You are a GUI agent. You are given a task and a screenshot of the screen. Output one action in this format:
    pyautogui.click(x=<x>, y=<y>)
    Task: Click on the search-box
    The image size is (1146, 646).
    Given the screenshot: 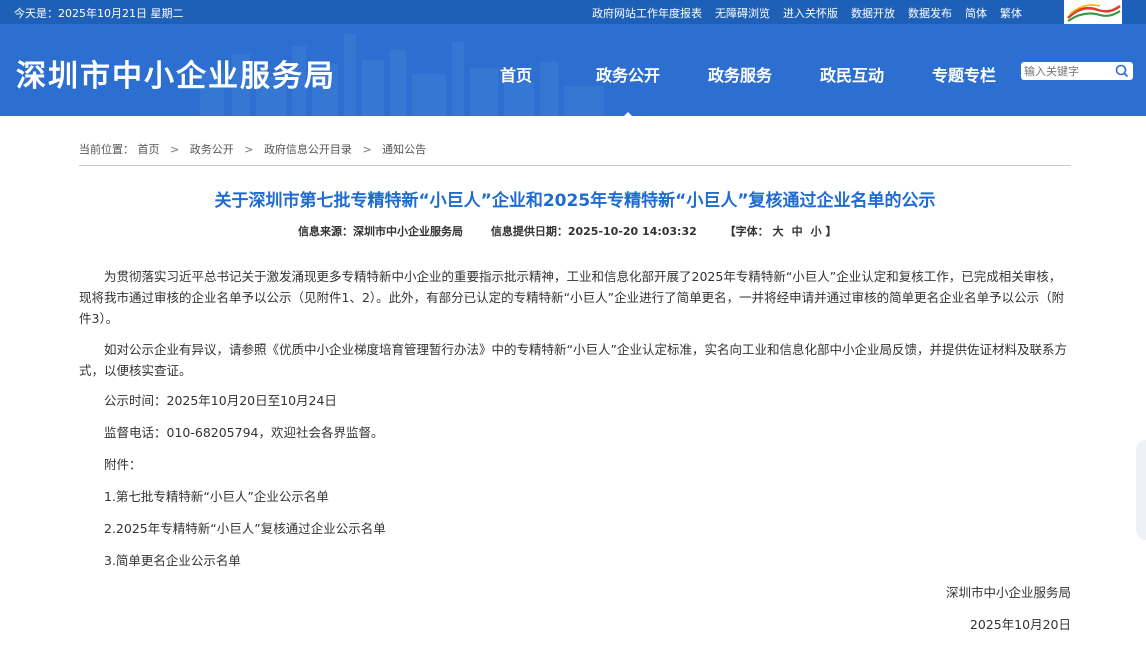 What is the action you would take?
    pyautogui.click(x=1077, y=71)
    